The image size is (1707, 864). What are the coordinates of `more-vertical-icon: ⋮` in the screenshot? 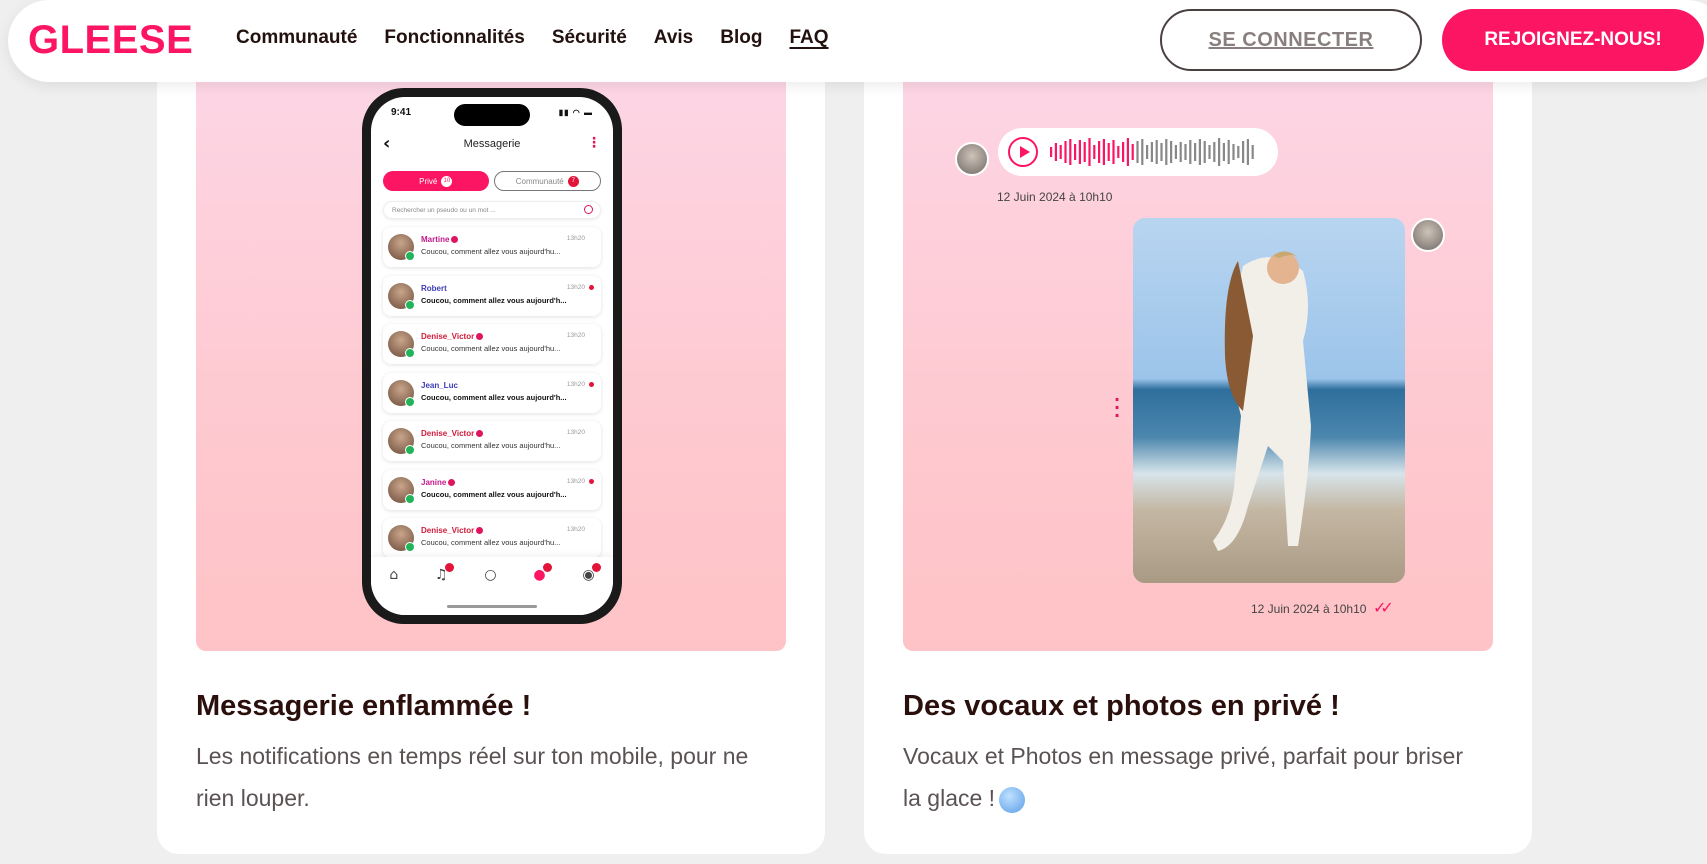 It's located at (594, 143).